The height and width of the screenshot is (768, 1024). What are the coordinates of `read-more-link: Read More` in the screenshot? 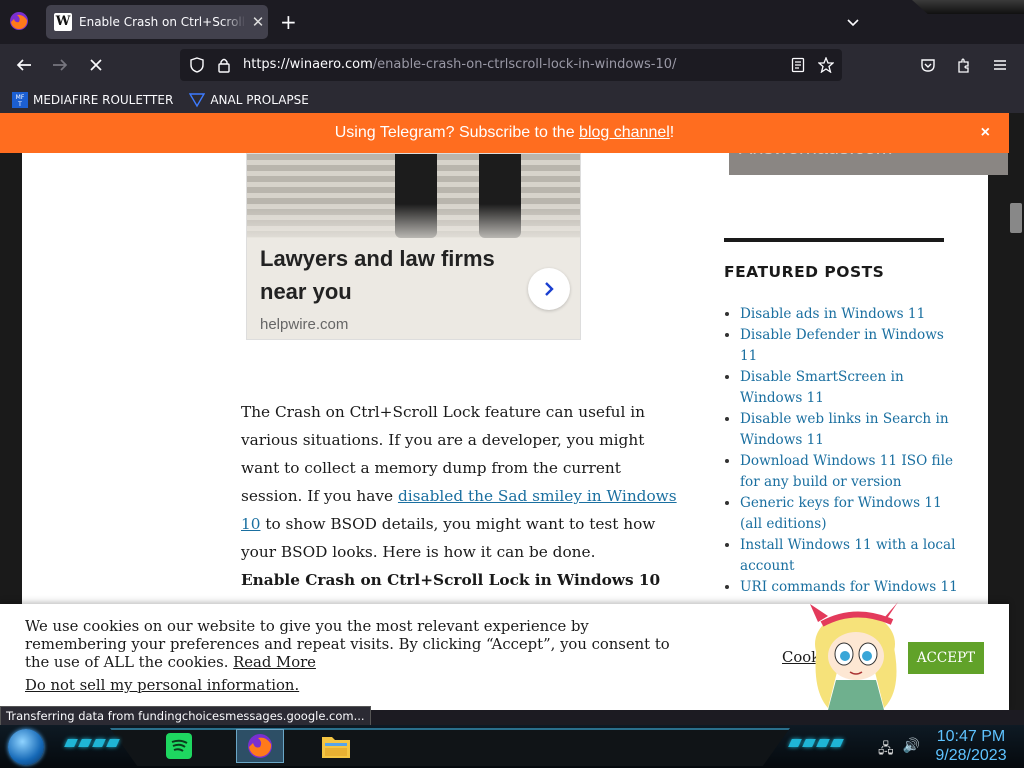 It's located at (274, 662).